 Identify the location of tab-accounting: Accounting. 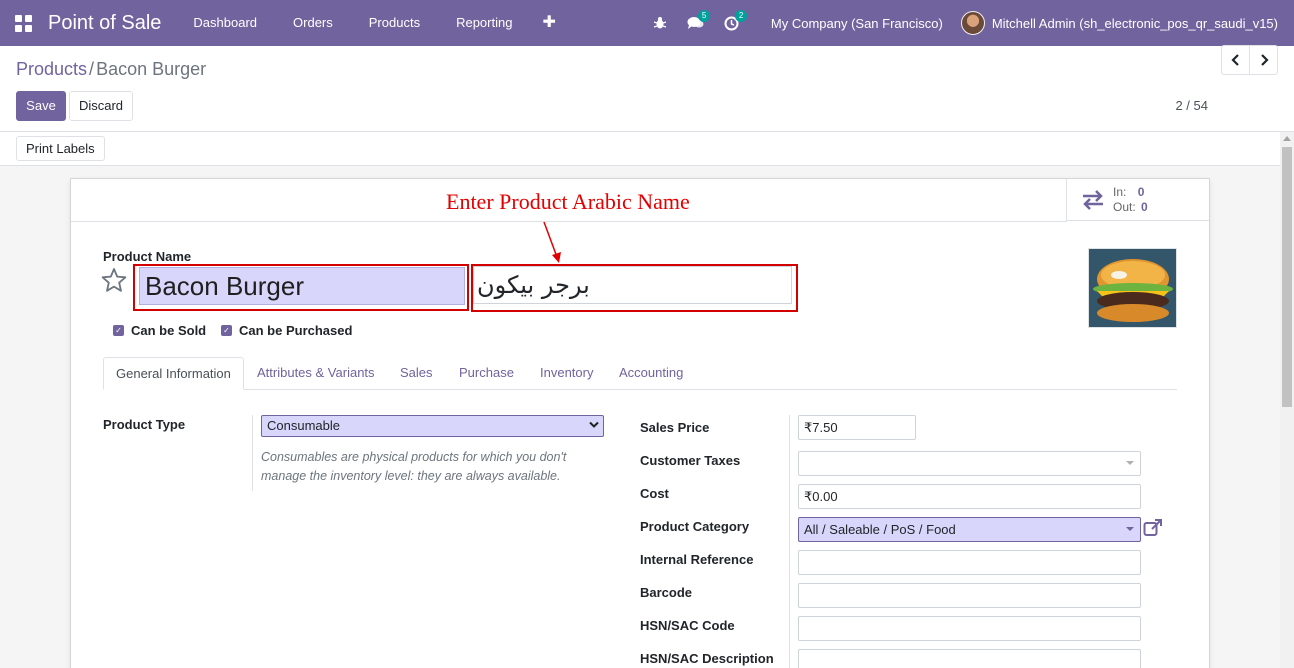
(651, 373).